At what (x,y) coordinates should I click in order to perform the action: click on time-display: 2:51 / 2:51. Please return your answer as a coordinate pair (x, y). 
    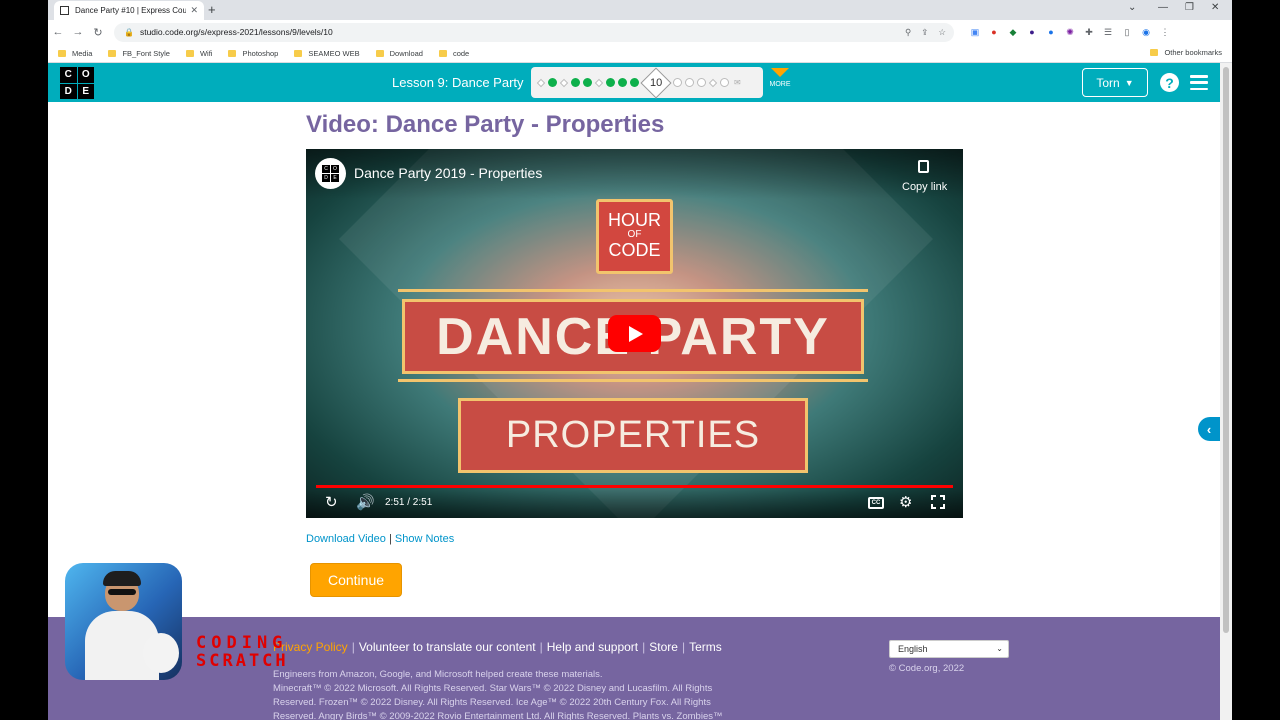
    Looking at the image, I should click on (409, 502).